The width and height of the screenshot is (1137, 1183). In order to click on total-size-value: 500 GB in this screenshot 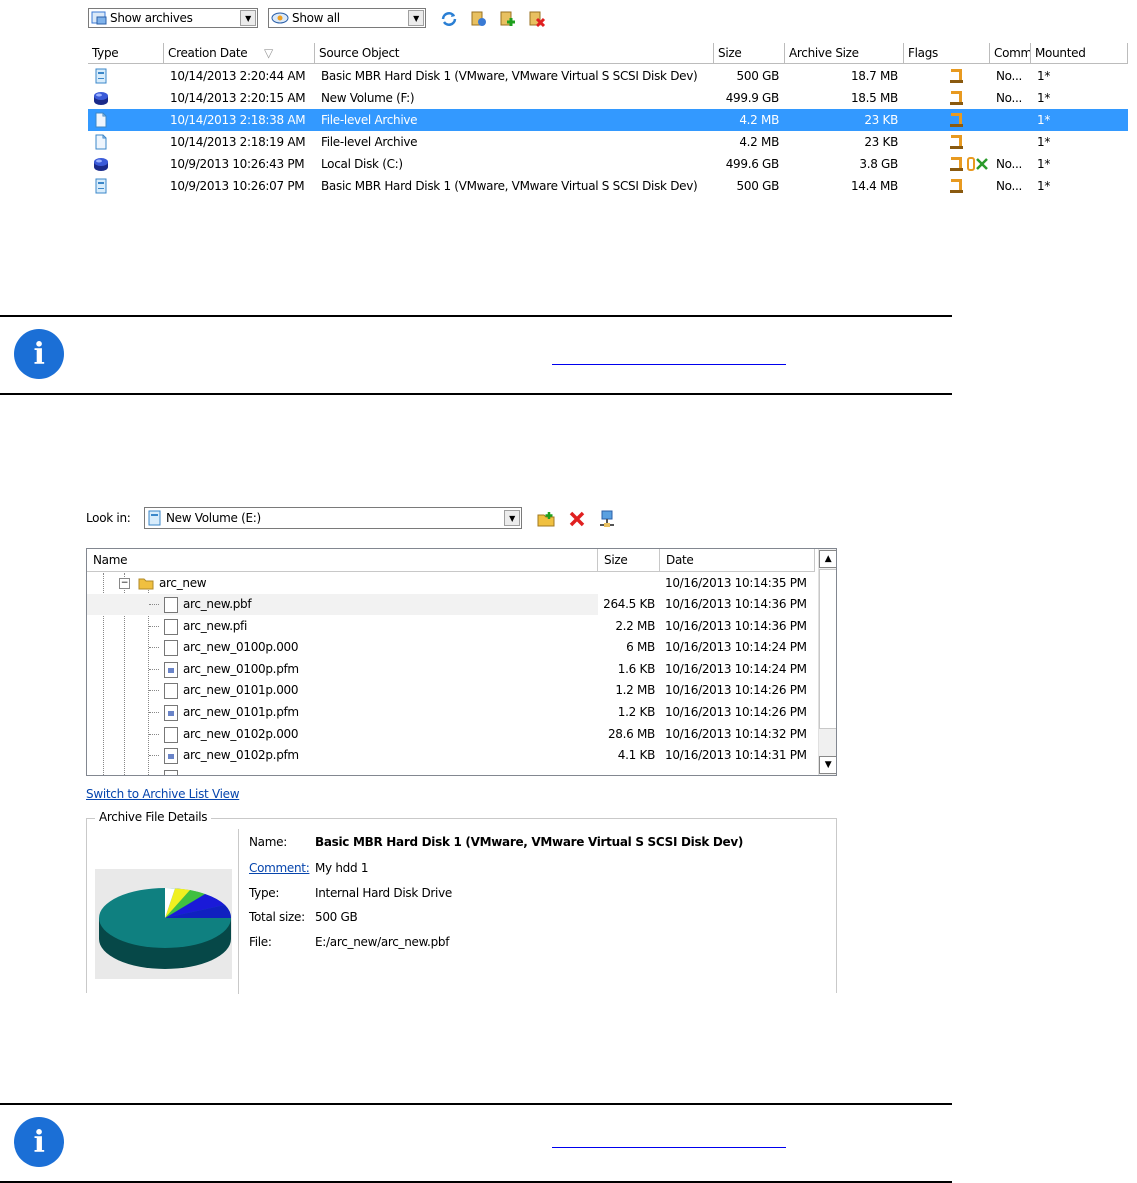, I will do `click(336, 917)`.